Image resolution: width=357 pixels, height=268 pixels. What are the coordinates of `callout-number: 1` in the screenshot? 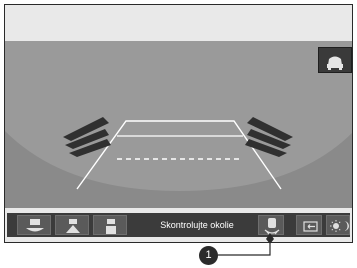 It's located at (208, 255).